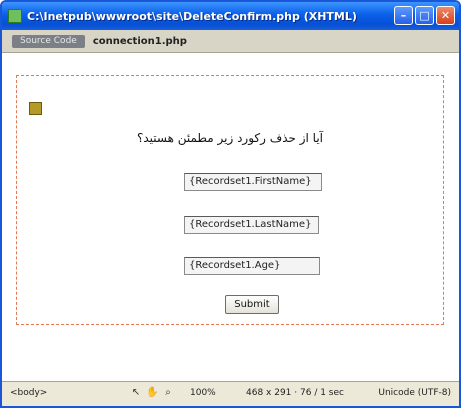 The height and width of the screenshot is (408, 461). Describe the element at coordinates (251, 225) in the screenshot. I see `last-name-field: {Recordset1.LastName}` at that location.